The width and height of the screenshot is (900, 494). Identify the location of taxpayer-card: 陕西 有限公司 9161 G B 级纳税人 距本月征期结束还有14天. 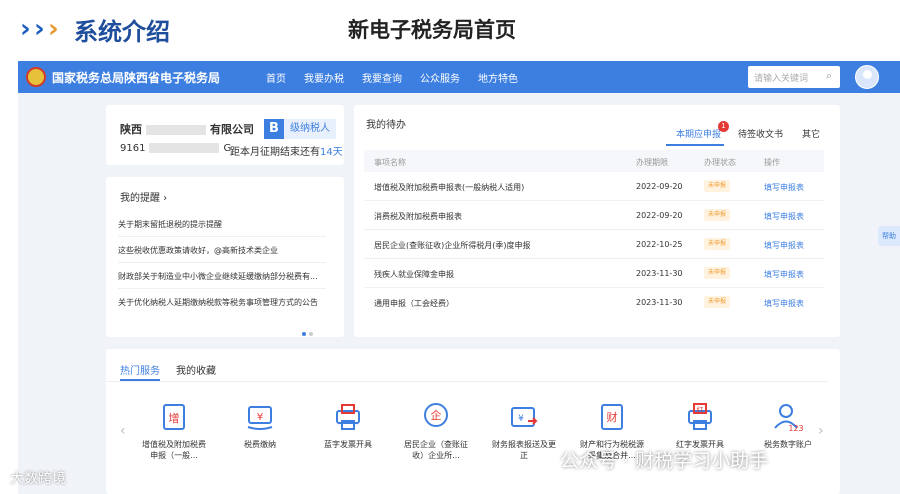
(225, 135).